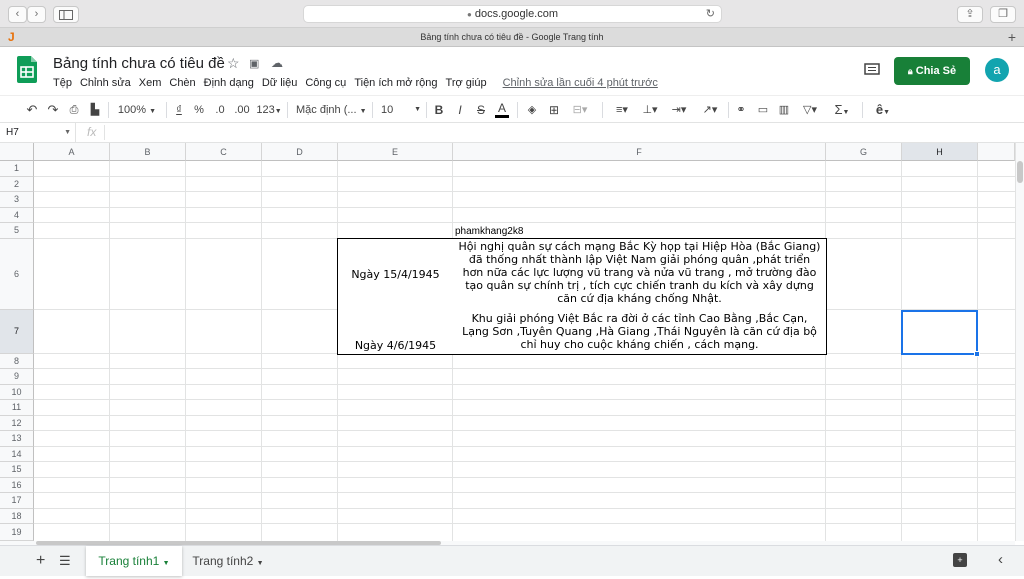  Describe the element at coordinates (1019, 342) in the screenshot. I see `vertical-scrollbar` at that location.